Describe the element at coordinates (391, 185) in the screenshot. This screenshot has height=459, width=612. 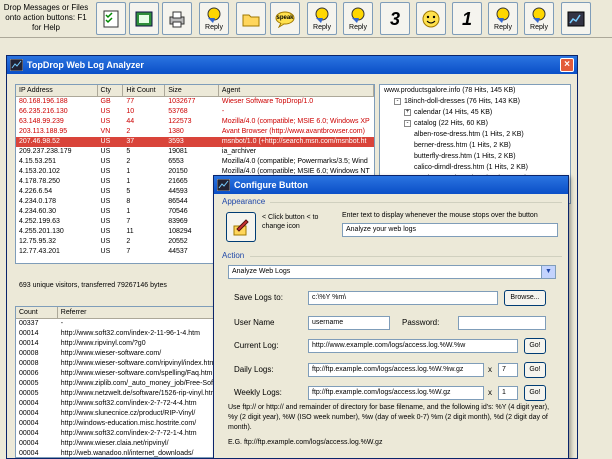
I see `config-title-bar: Configure Button` at that location.